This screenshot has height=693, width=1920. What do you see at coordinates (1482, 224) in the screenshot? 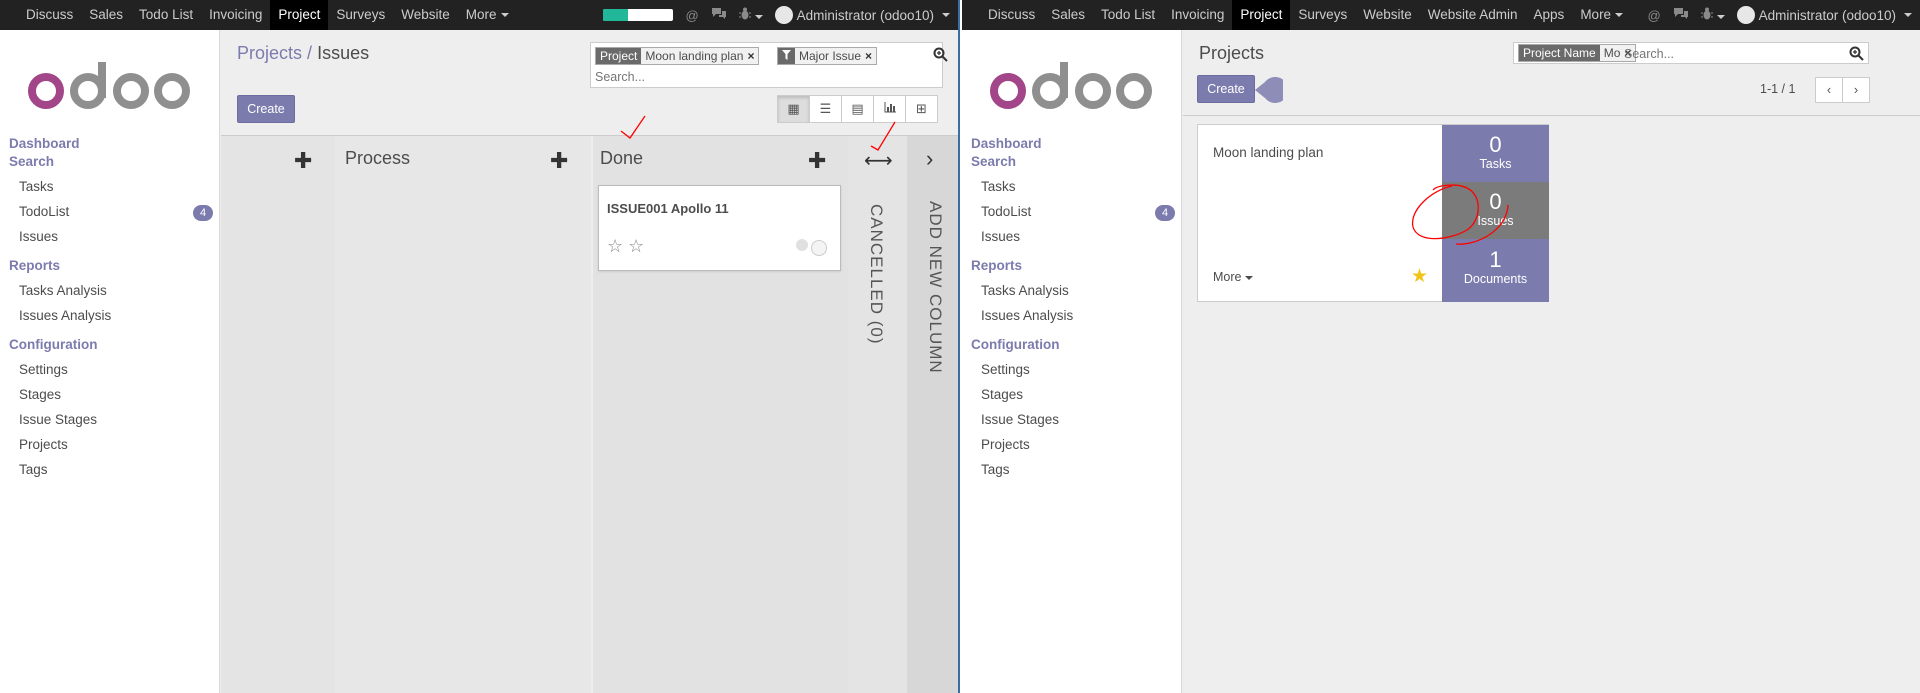
I see `circle-annotation-tail` at bounding box center [1482, 224].